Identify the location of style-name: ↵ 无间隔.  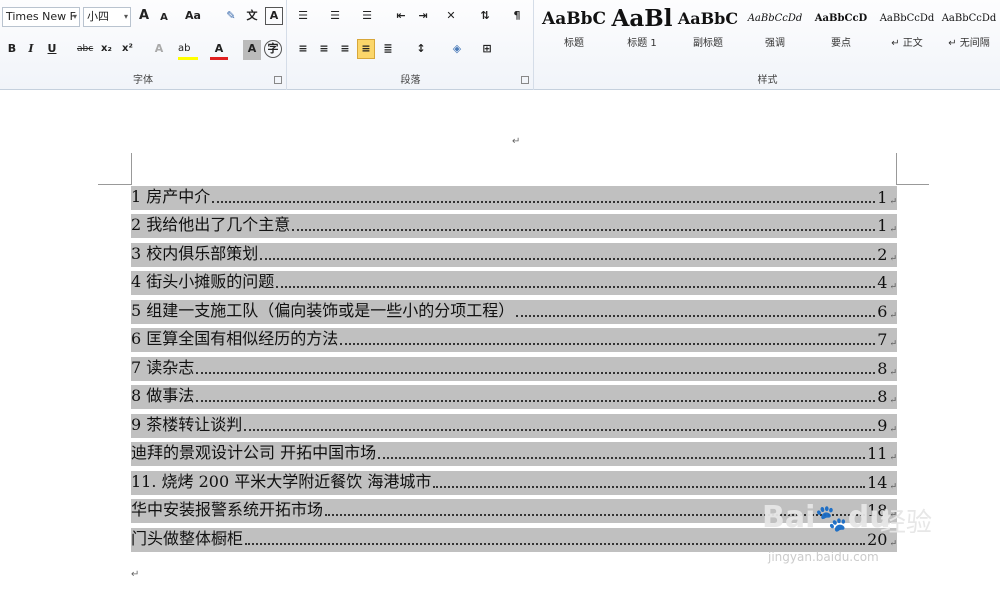
(969, 43).